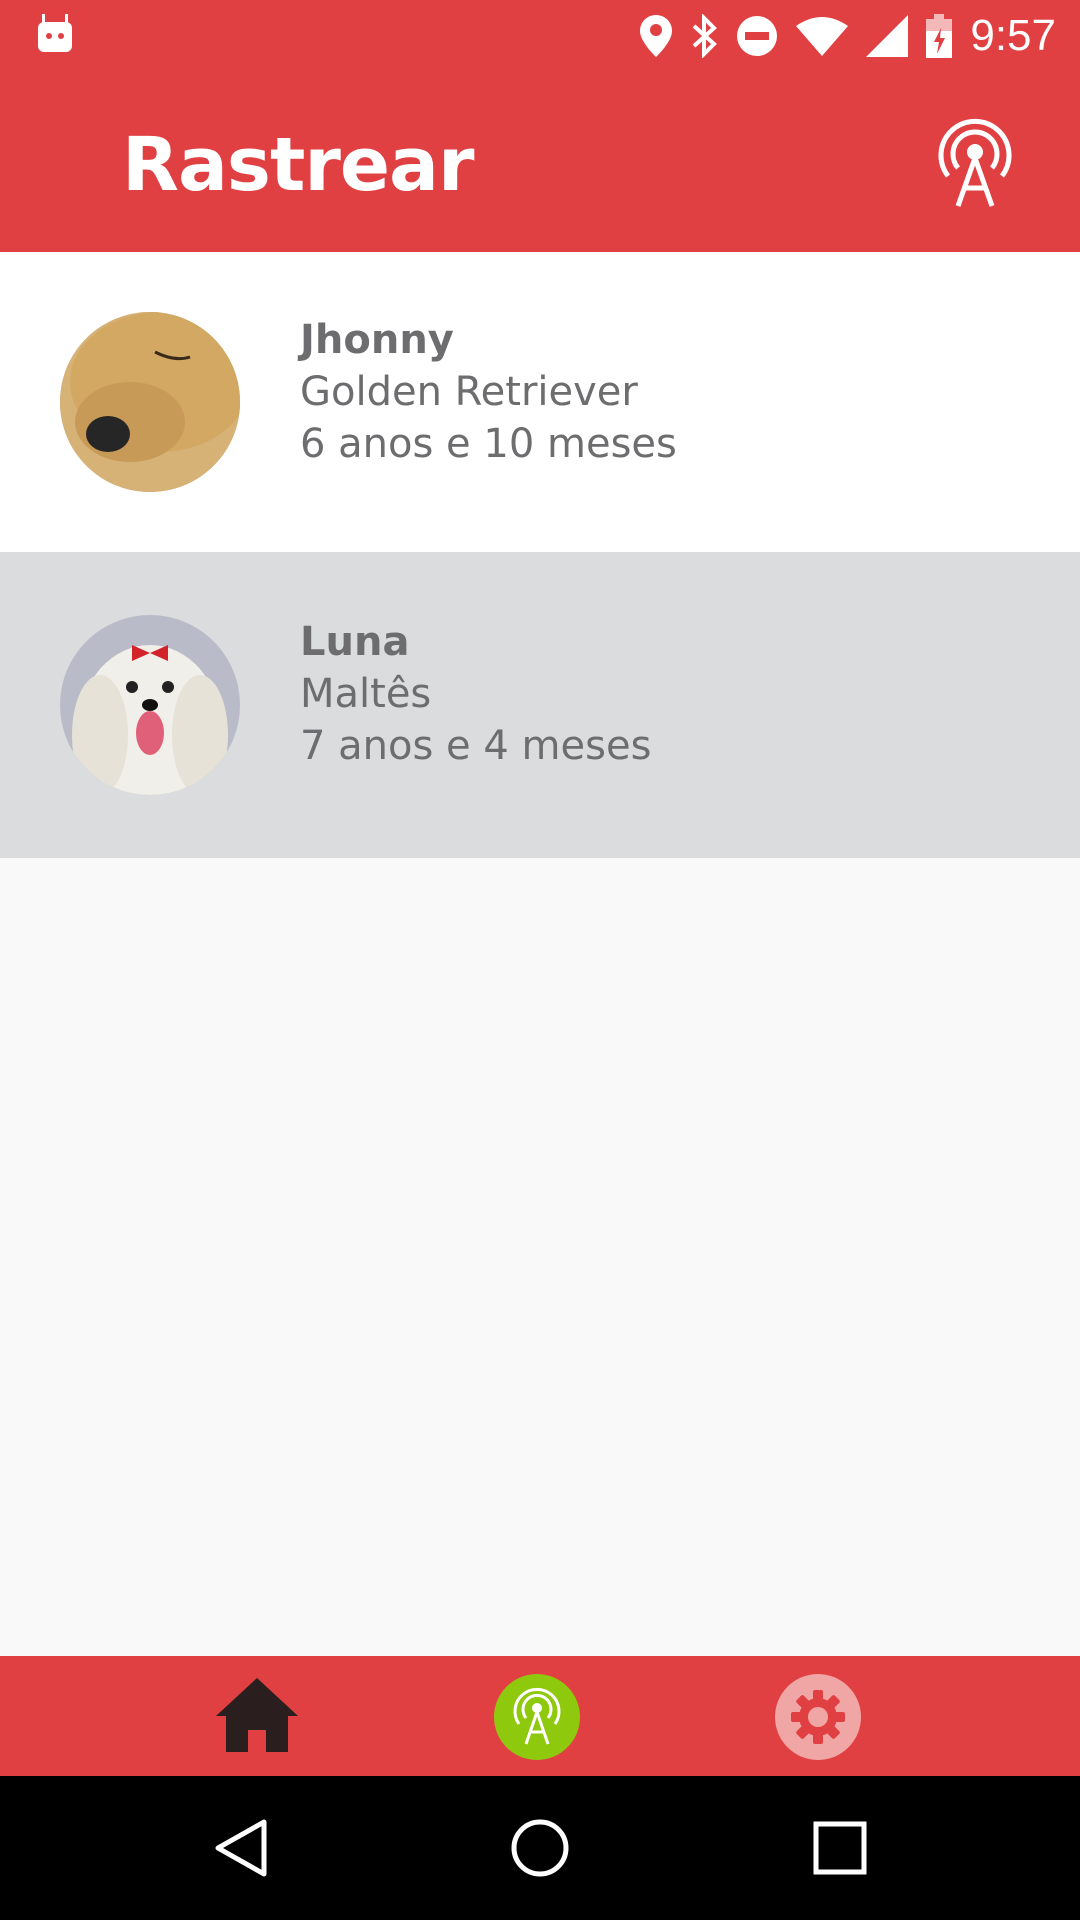 The image size is (1080, 1920). I want to click on do-not-disturb-icon, so click(757, 36).